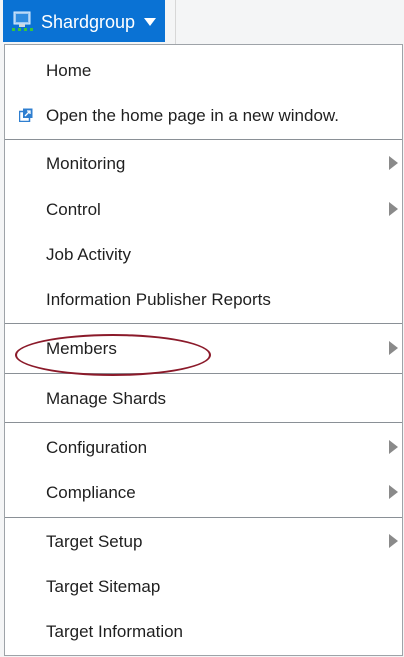  What do you see at coordinates (94, 541) in the screenshot?
I see `menu-item-label: Target Setup` at bounding box center [94, 541].